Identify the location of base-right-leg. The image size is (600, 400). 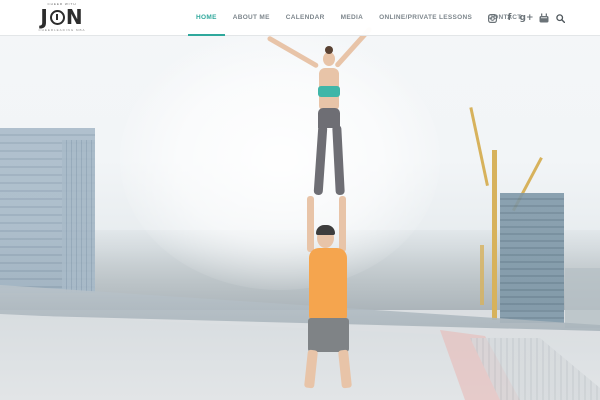
(345, 369).